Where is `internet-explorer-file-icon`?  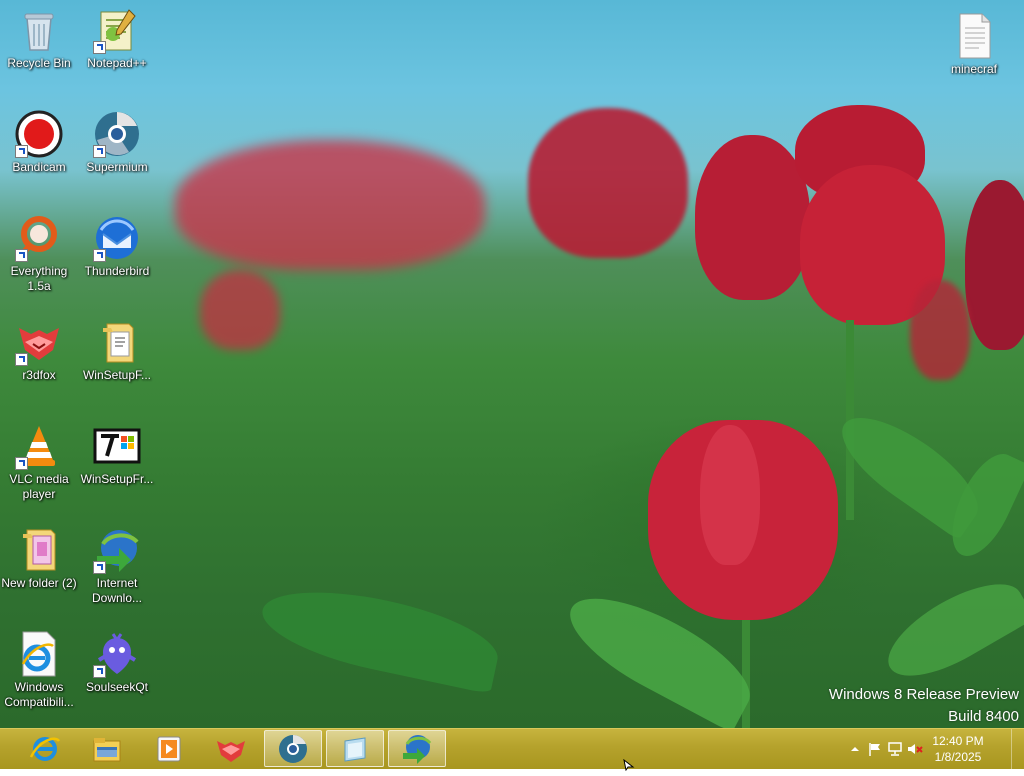 internet-explorer-file-icon is located at coordinates (39, 654).